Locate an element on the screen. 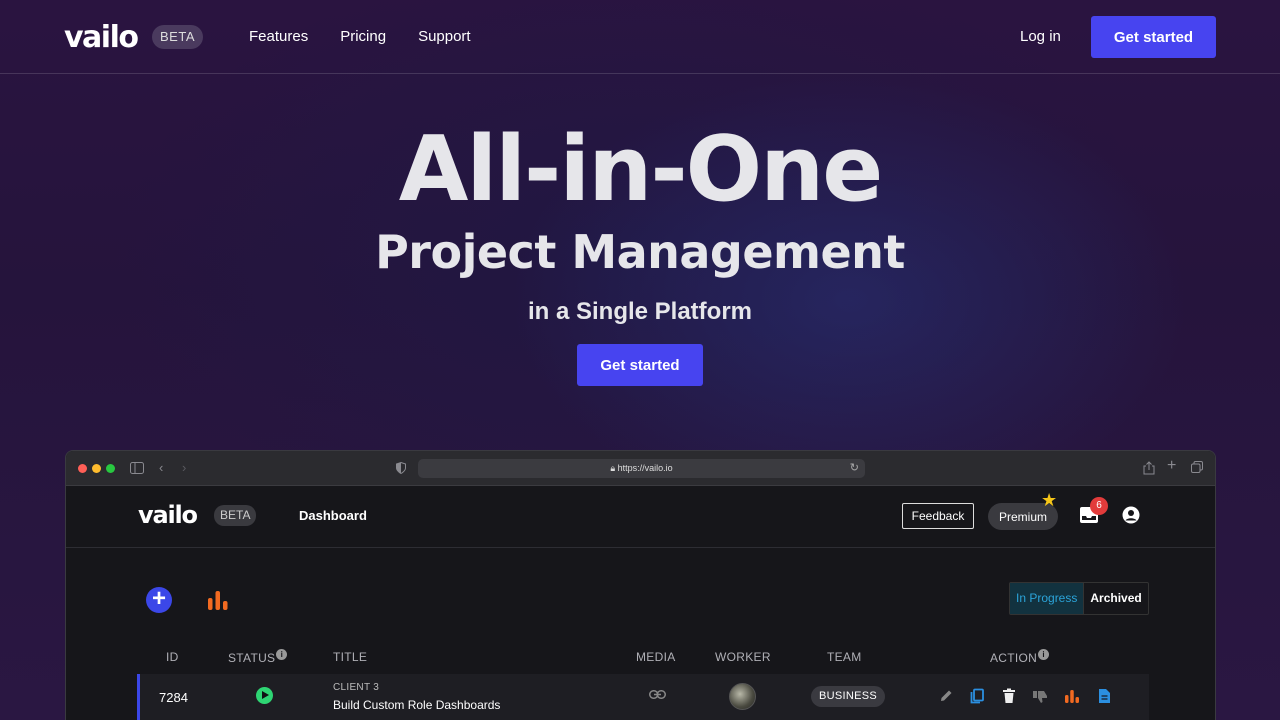 The width and height of the screenshot is (1280, 720). new-tab-icon: + is located at coordinates (1172, 465).